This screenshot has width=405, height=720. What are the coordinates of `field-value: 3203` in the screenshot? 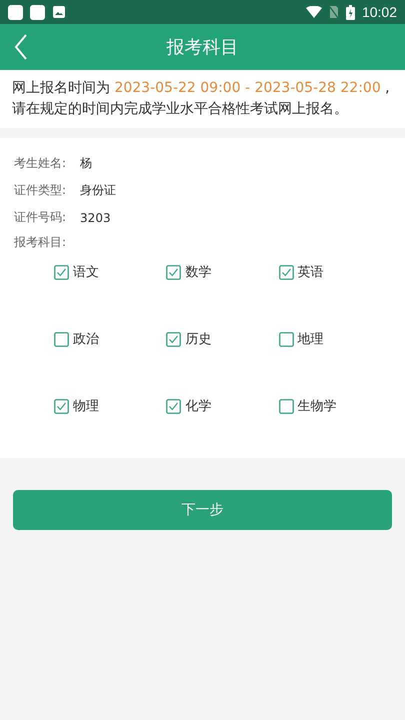 It's located at (95, 217).